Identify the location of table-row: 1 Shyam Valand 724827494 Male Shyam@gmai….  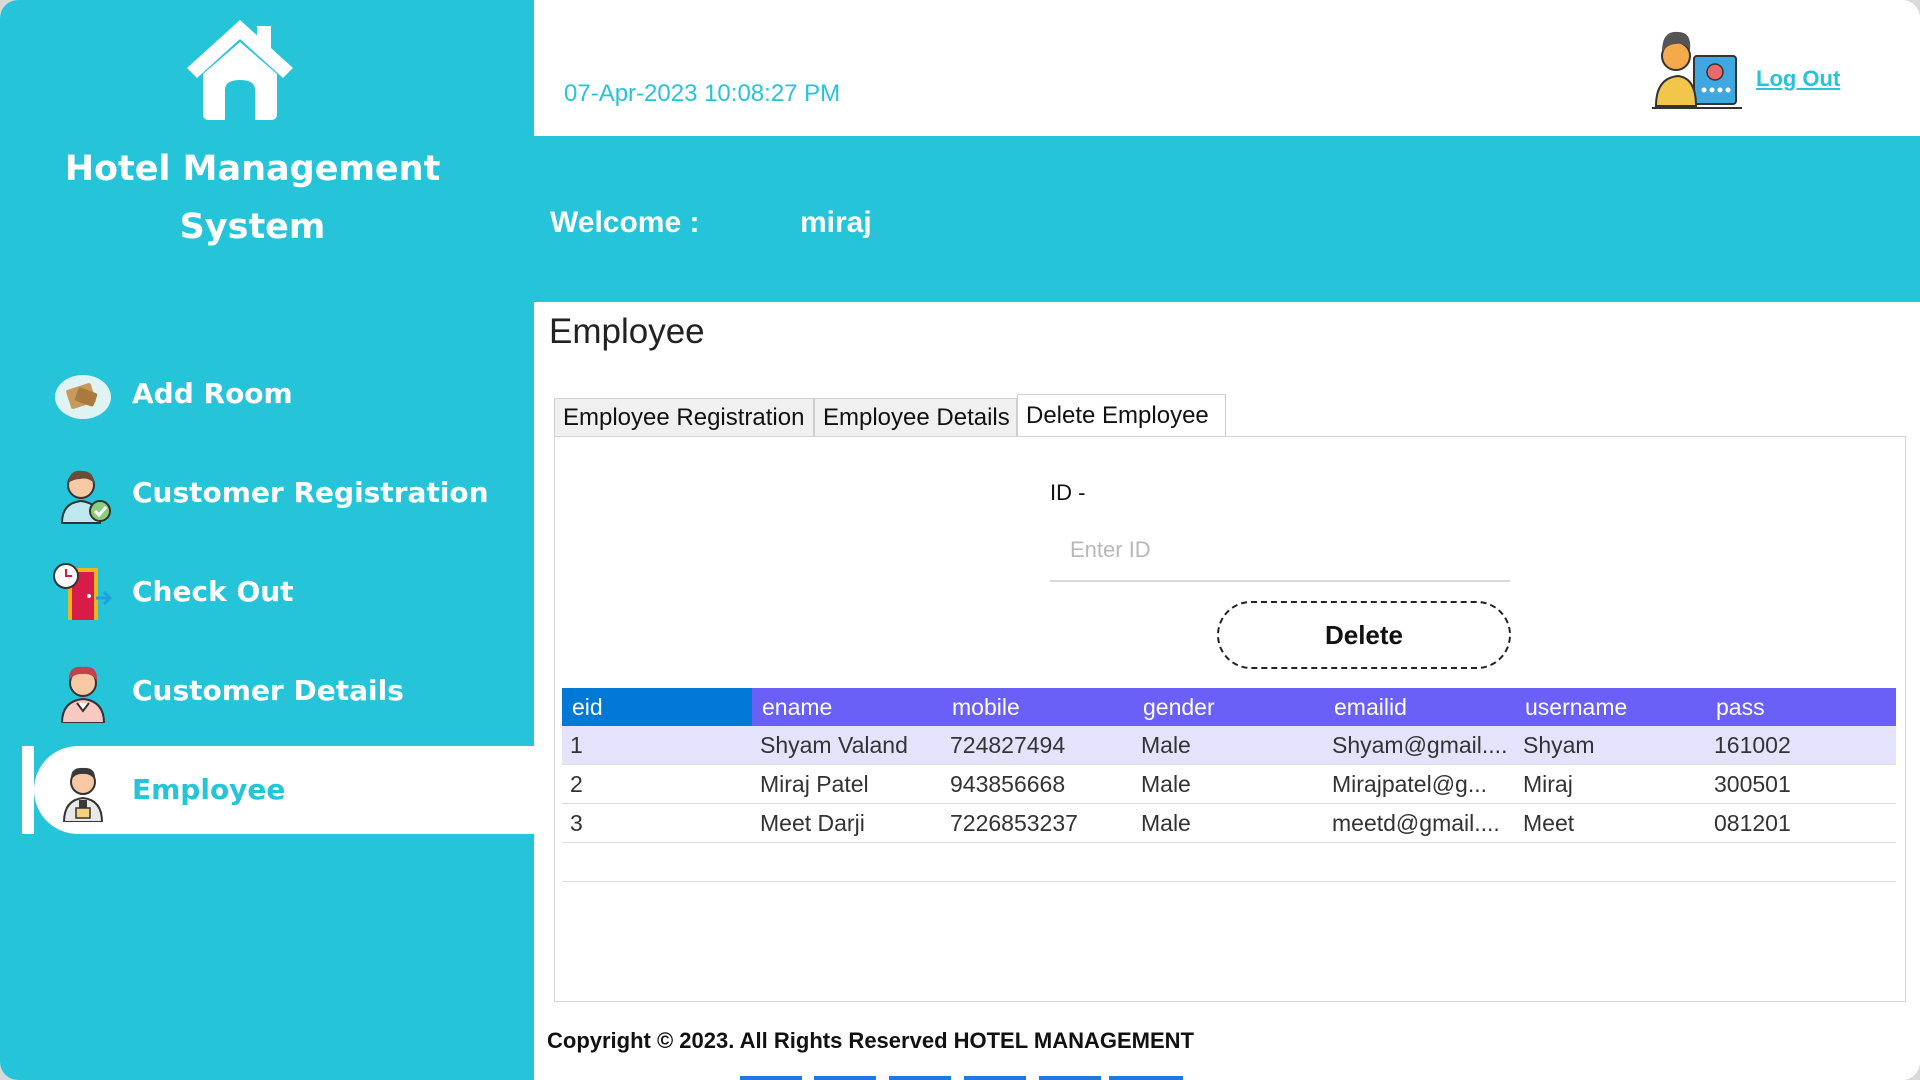
(1229, 745).